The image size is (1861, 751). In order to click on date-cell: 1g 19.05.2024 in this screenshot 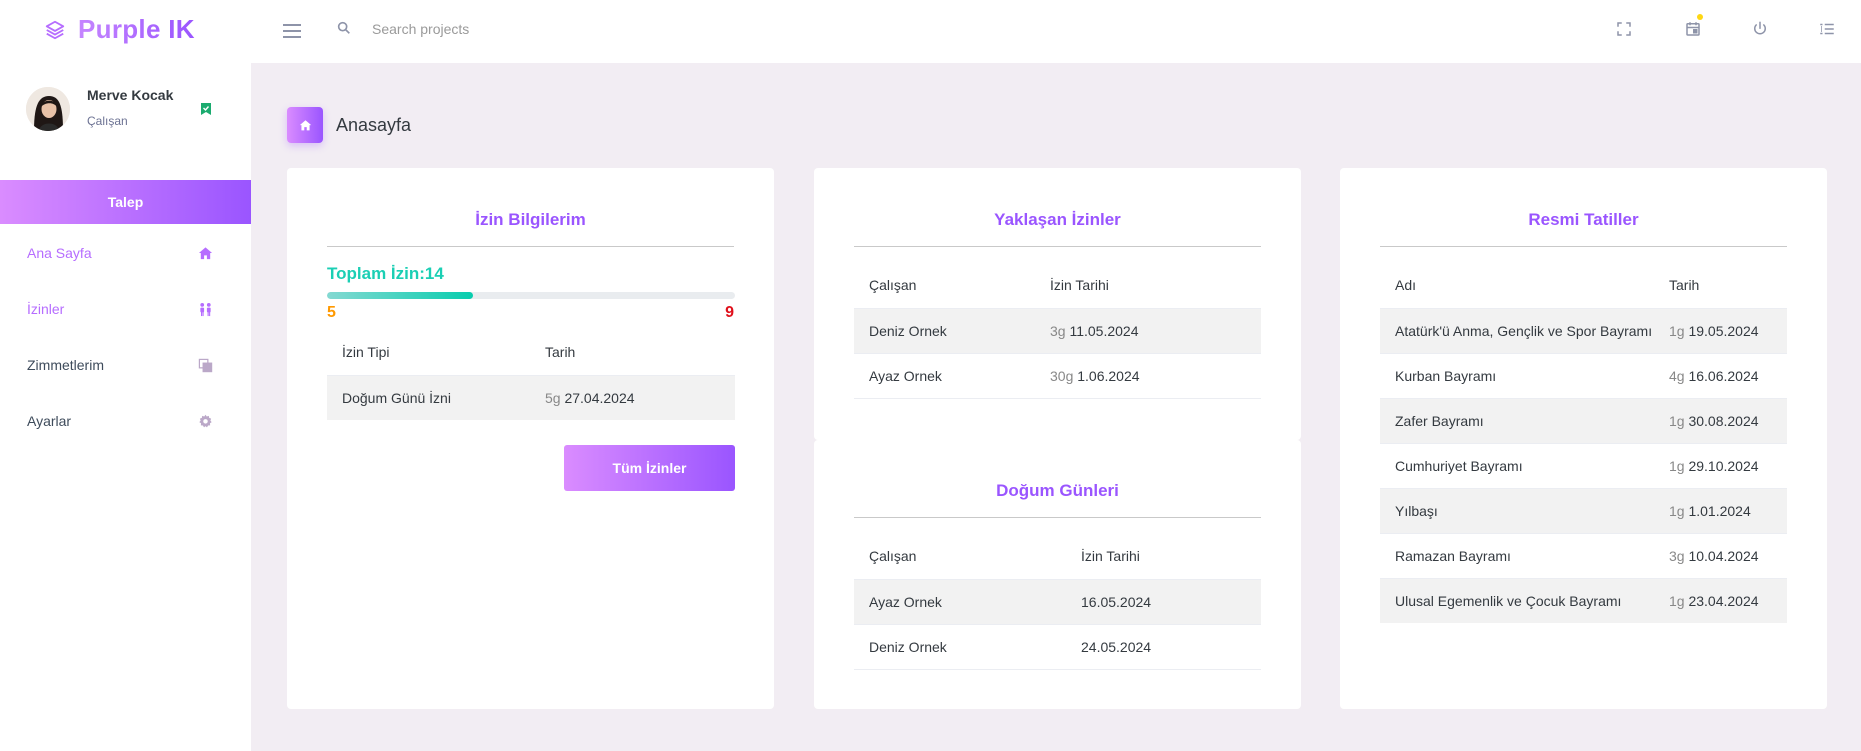, I will do `click(1728, 330)`.